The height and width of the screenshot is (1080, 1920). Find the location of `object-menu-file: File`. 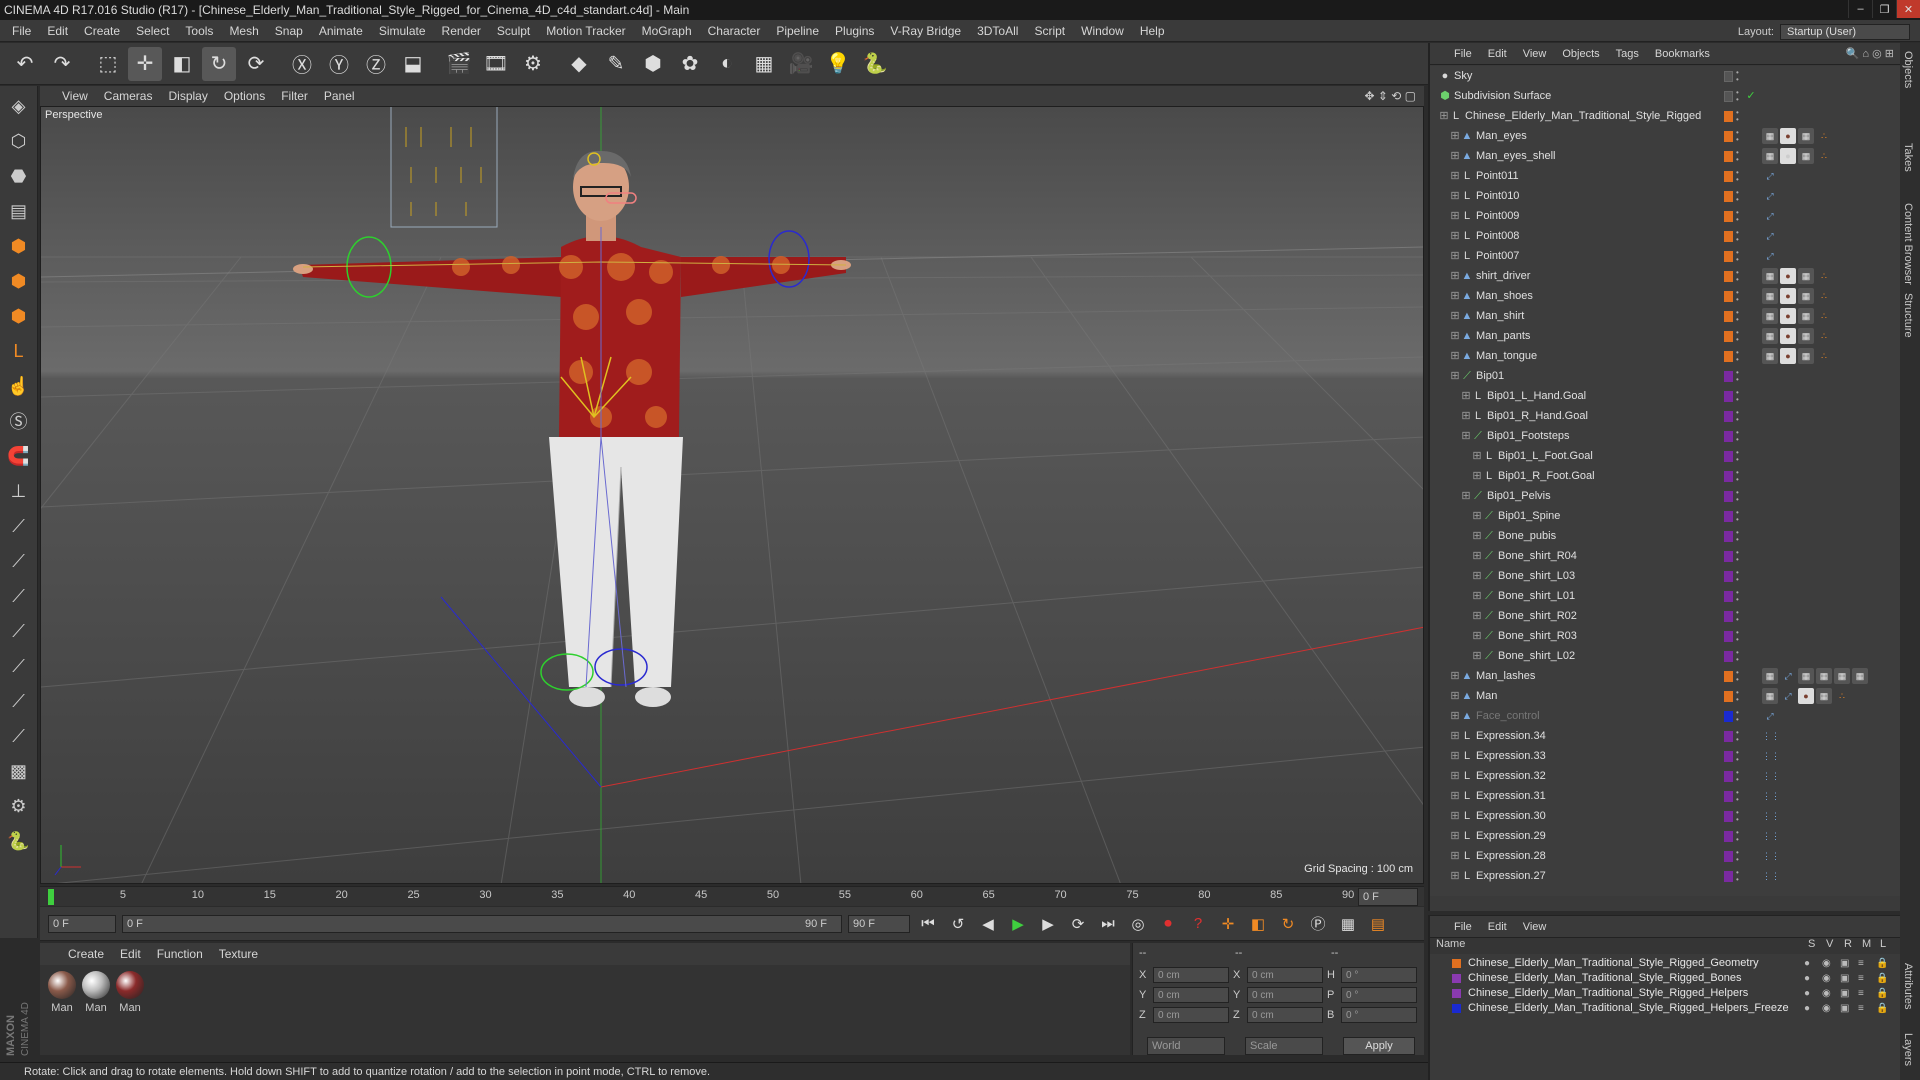

object-menu-file: File is located at coordinates (1463, 54).